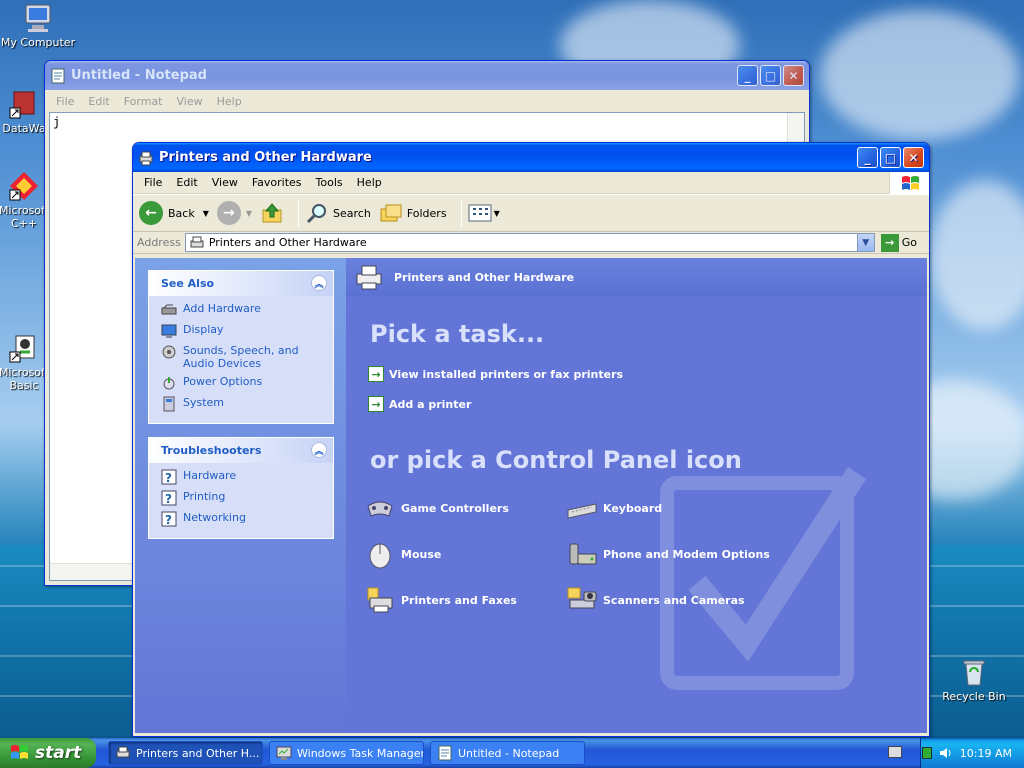 The height and width of the screenshot is (768, 1024). What do you see at coordinates (455, 508) in the screenshot?
I see `cp-label: Game Controllers` at bounding box center [455, 508].